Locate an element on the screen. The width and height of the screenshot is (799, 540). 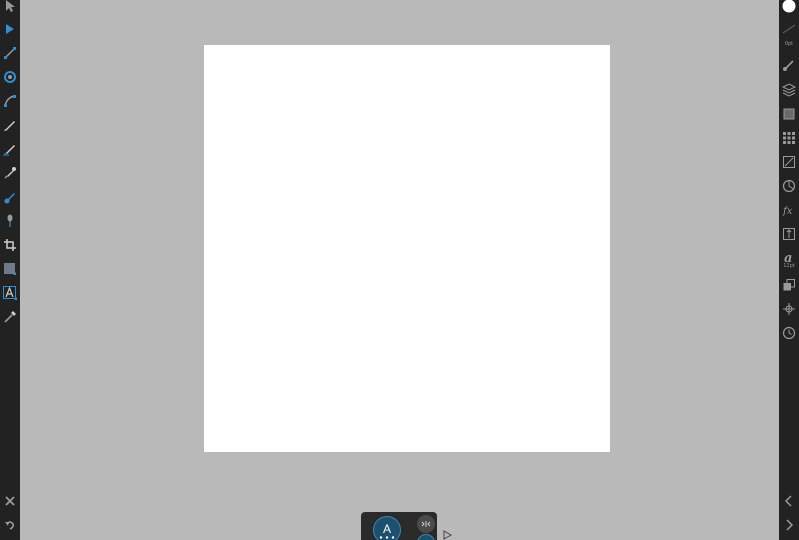
svg-text: fx is located at coordinates (787, 211).